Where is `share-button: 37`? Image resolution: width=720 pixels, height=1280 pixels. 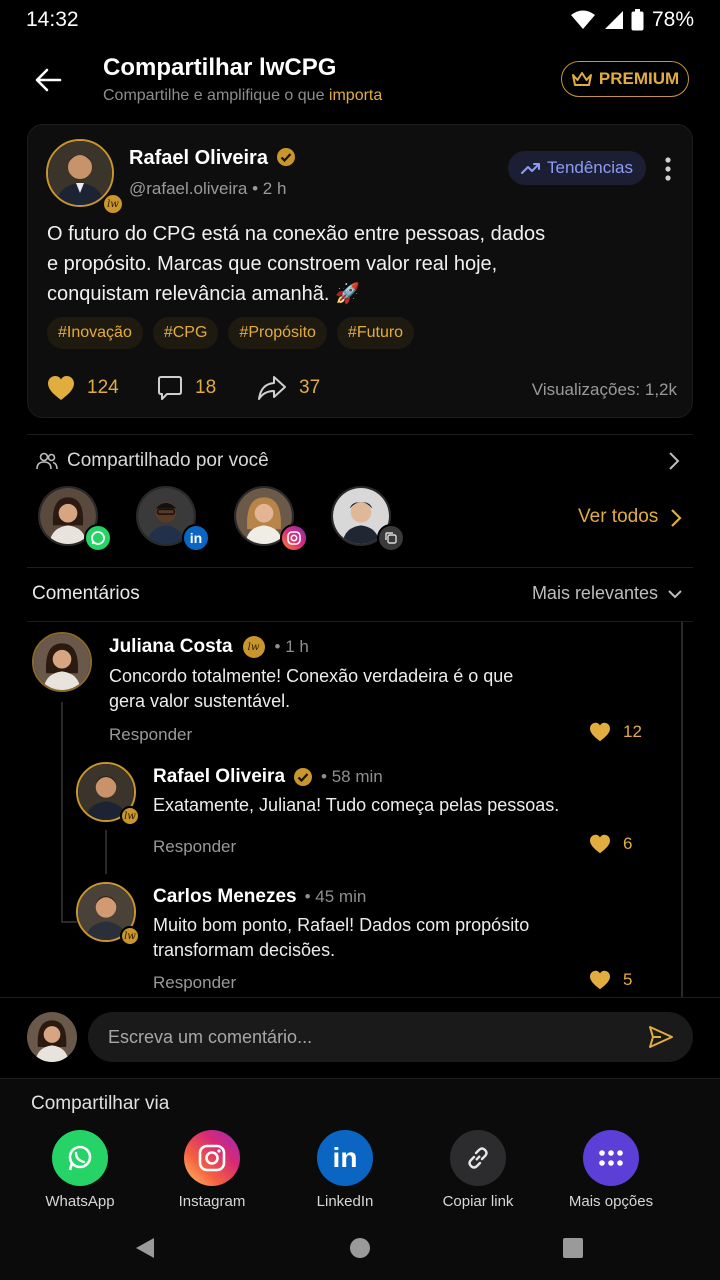
share-button: 37 is located at coordinates (288, 388).